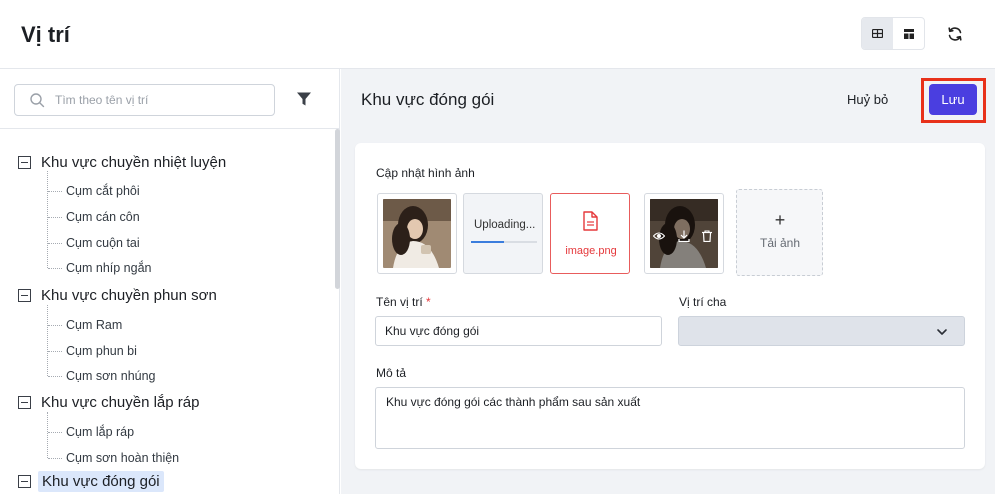 The image size is (995, 494). I want to click on tree-item-label: Cụm Ram, so click(94, 325).